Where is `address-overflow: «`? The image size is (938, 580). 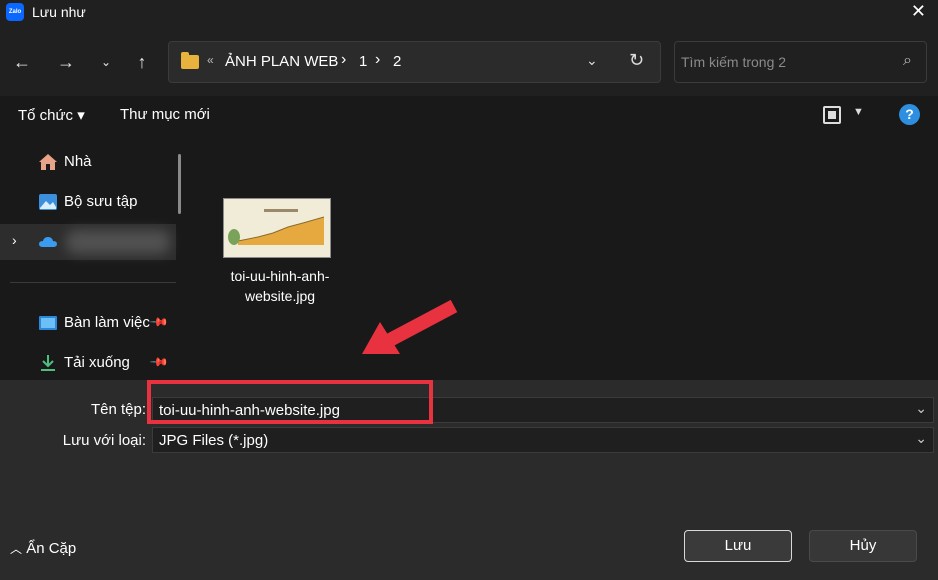 address-overflow: « is located at coordinates (210, 60).